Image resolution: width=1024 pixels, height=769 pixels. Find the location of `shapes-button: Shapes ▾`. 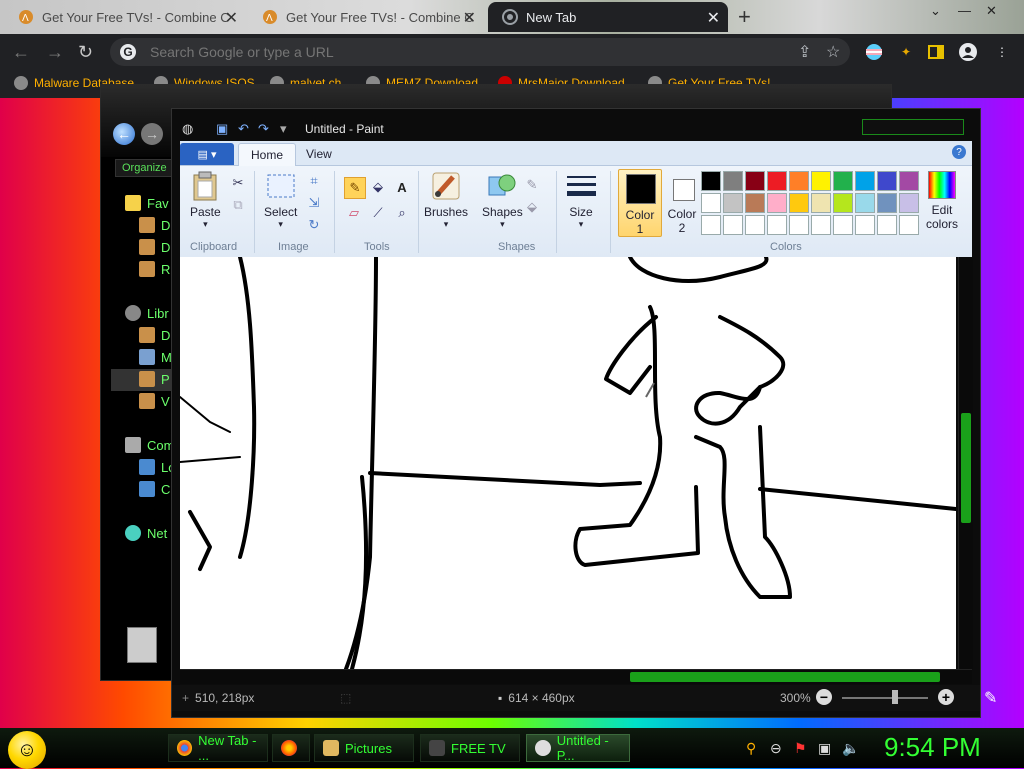

shapes-button: Shapes ▾ is located at coordinates (502, 200).